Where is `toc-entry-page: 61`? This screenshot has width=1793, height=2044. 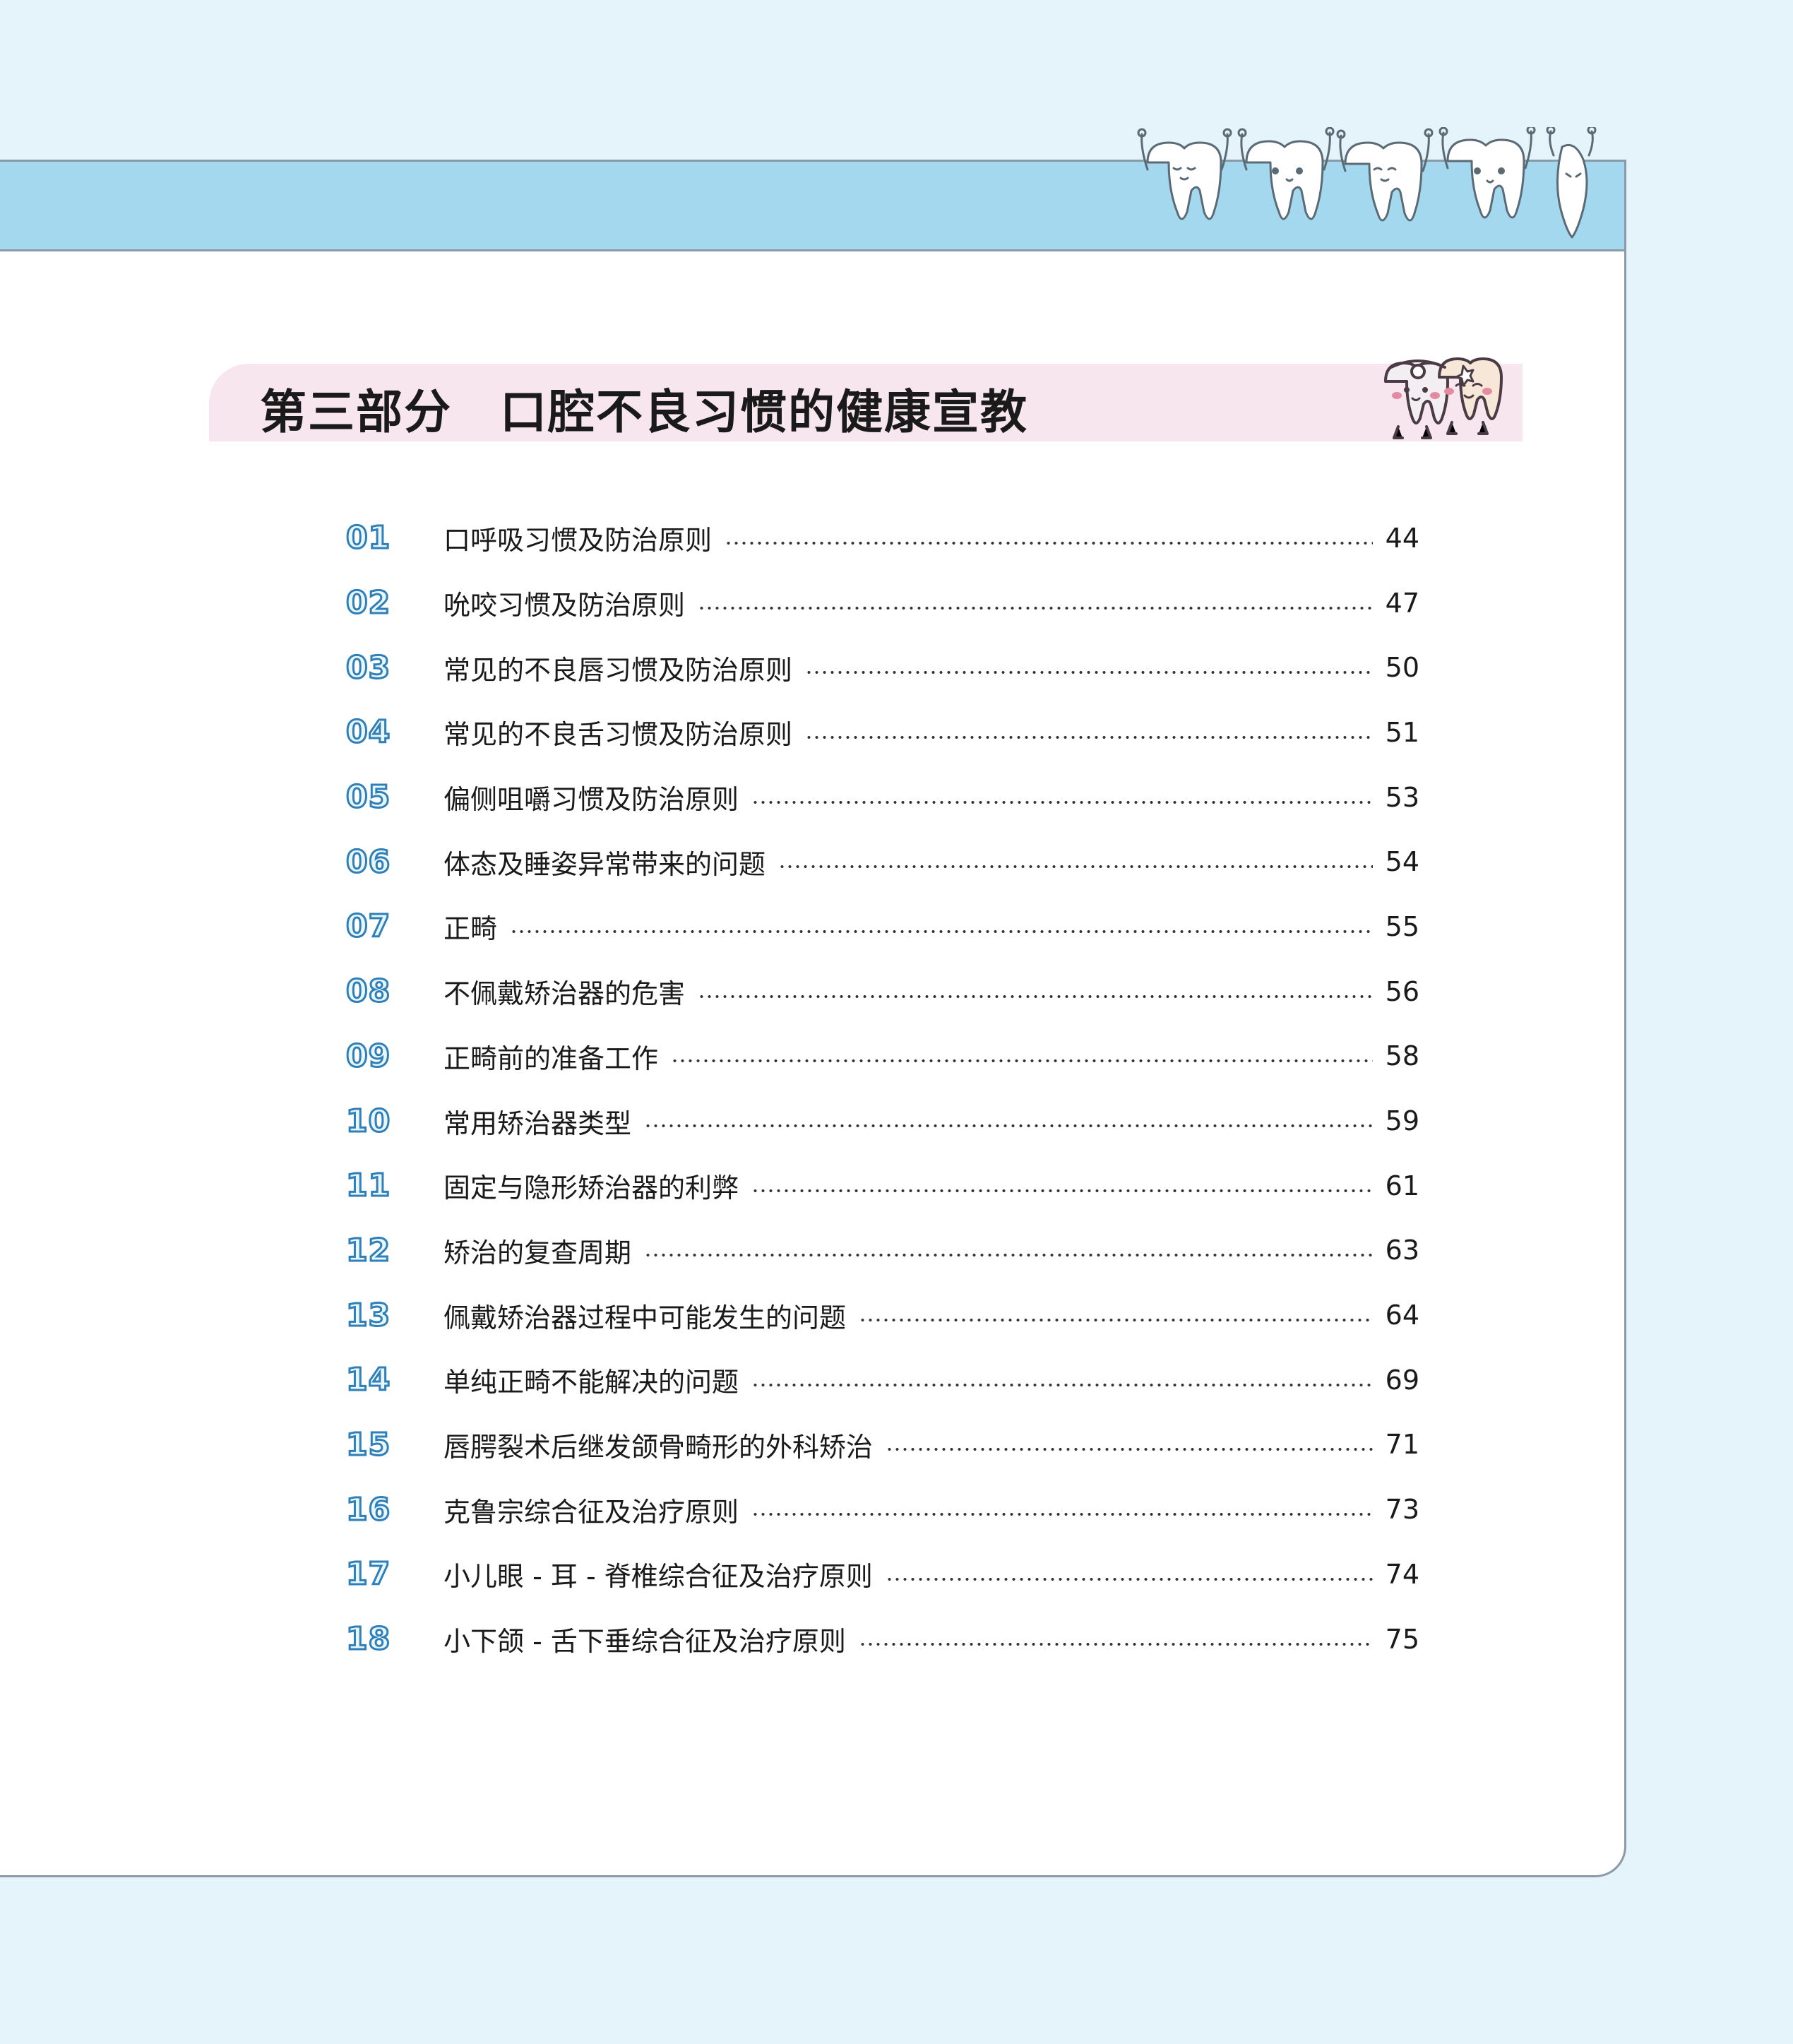 toc-entry-page: 61 is located at coordinates (1402, 1185).